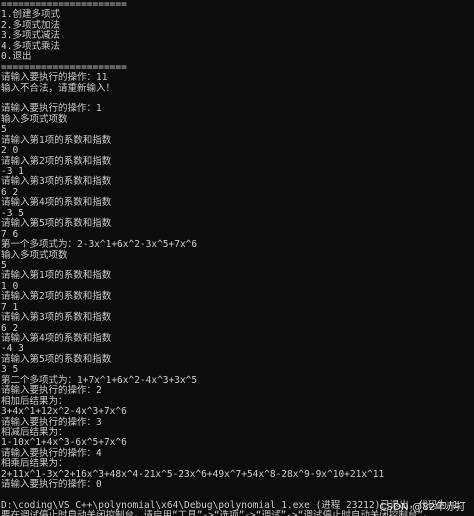 The height and width of the screenshot is (516, 474). I want to click on console-line: 2 0, so click(10, 151).